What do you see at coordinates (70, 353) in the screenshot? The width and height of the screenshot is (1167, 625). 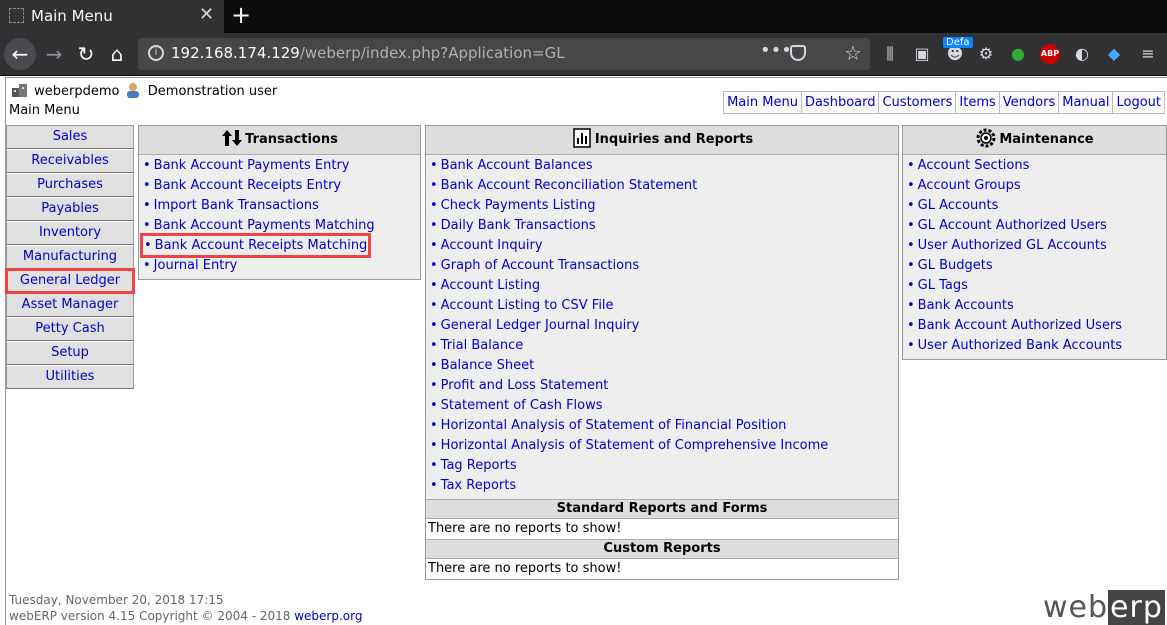 I see `module-setup: Setup` at bounding box center [70, 353].